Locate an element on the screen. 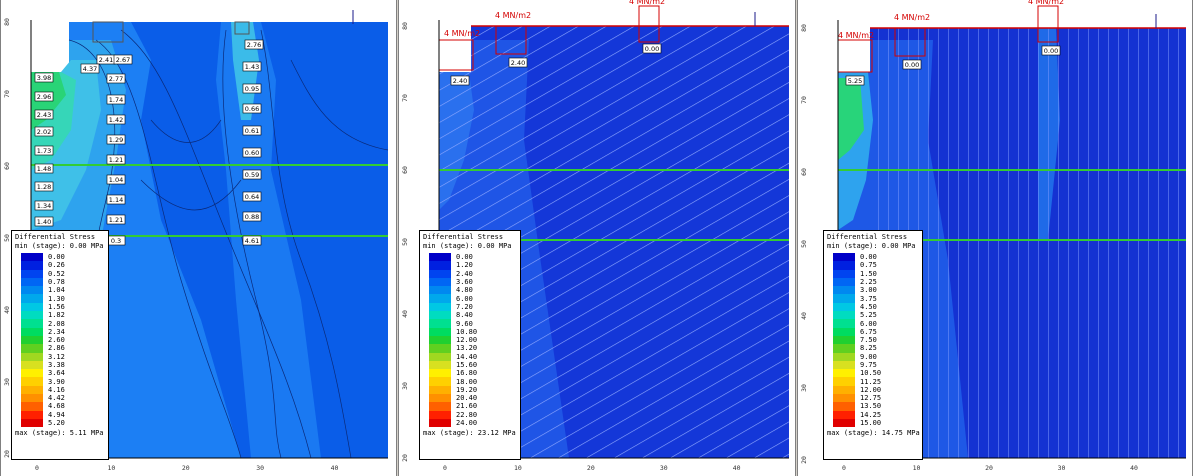 This screenshot has height=476, width=1193. legend-entry: 4.68 is located at coordinates (63, 406).